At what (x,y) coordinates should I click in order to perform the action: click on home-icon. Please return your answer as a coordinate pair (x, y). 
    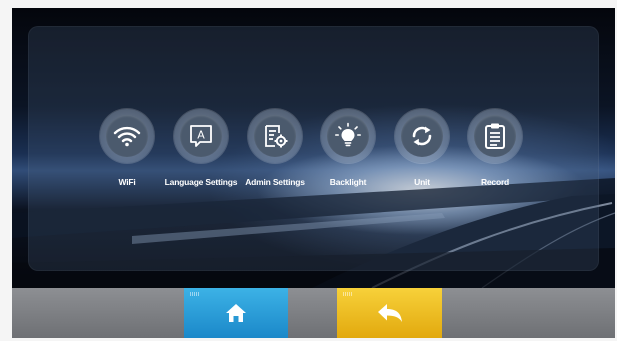
    Looking at the image, I should click on (236, 313).